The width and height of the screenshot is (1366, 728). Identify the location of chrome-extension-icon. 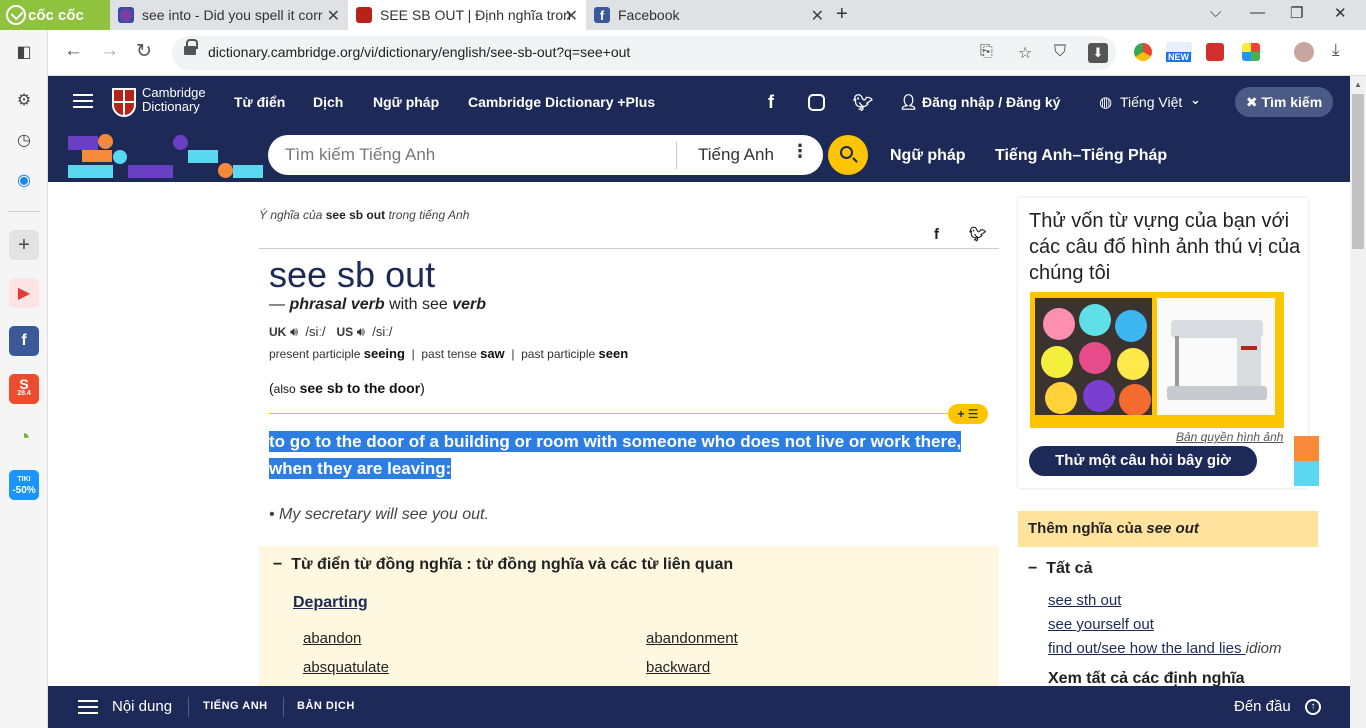
(1143, 52).